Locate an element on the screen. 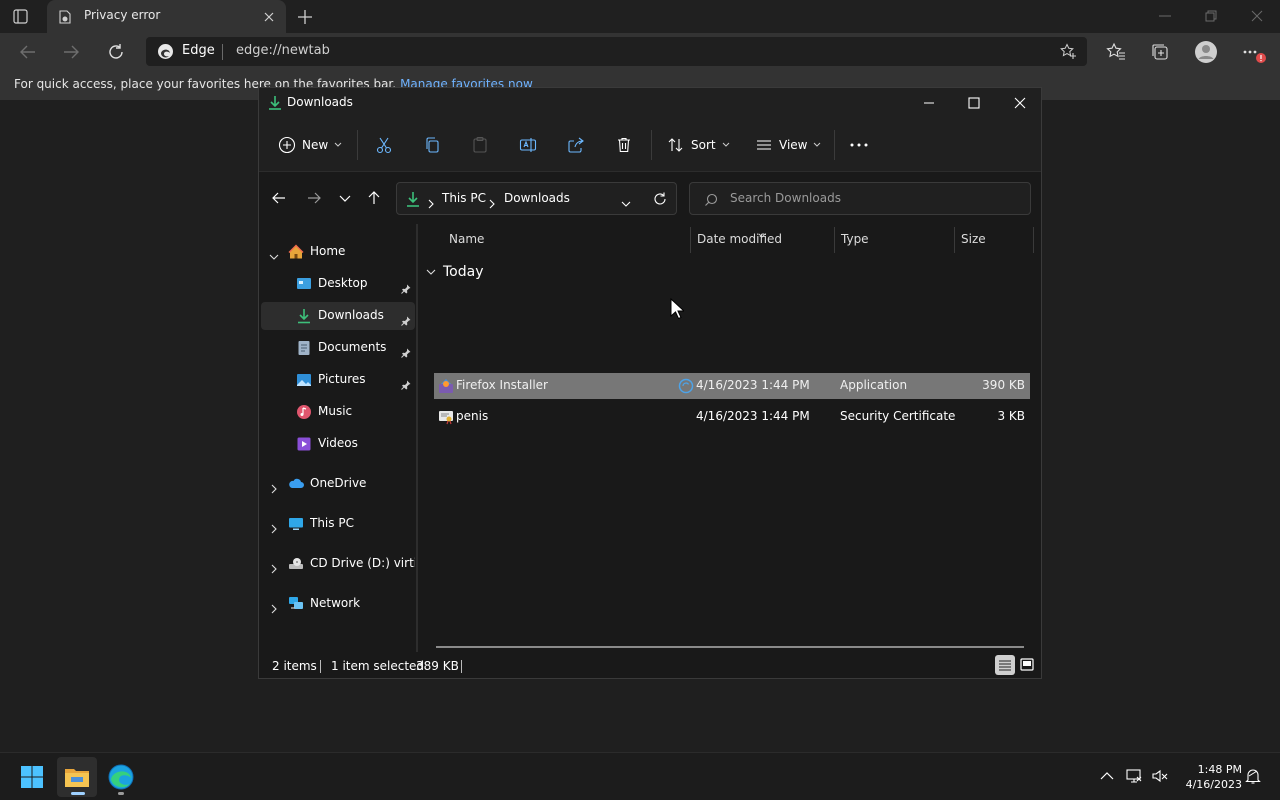 The height and width of the screenshot is (800, 1280). add-favorite-icon is located at coordinates (1068, 51).